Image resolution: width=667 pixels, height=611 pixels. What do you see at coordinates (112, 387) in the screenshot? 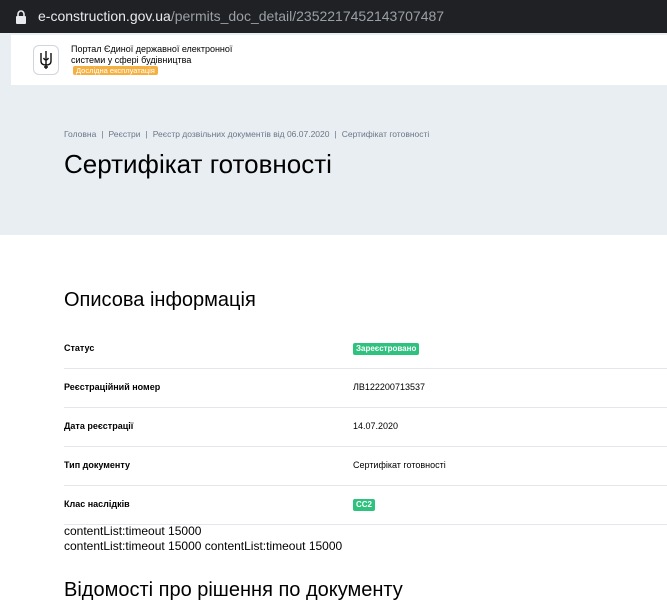
I see `row-label: Реєстраційний номер` at bounding box center [112, 387].